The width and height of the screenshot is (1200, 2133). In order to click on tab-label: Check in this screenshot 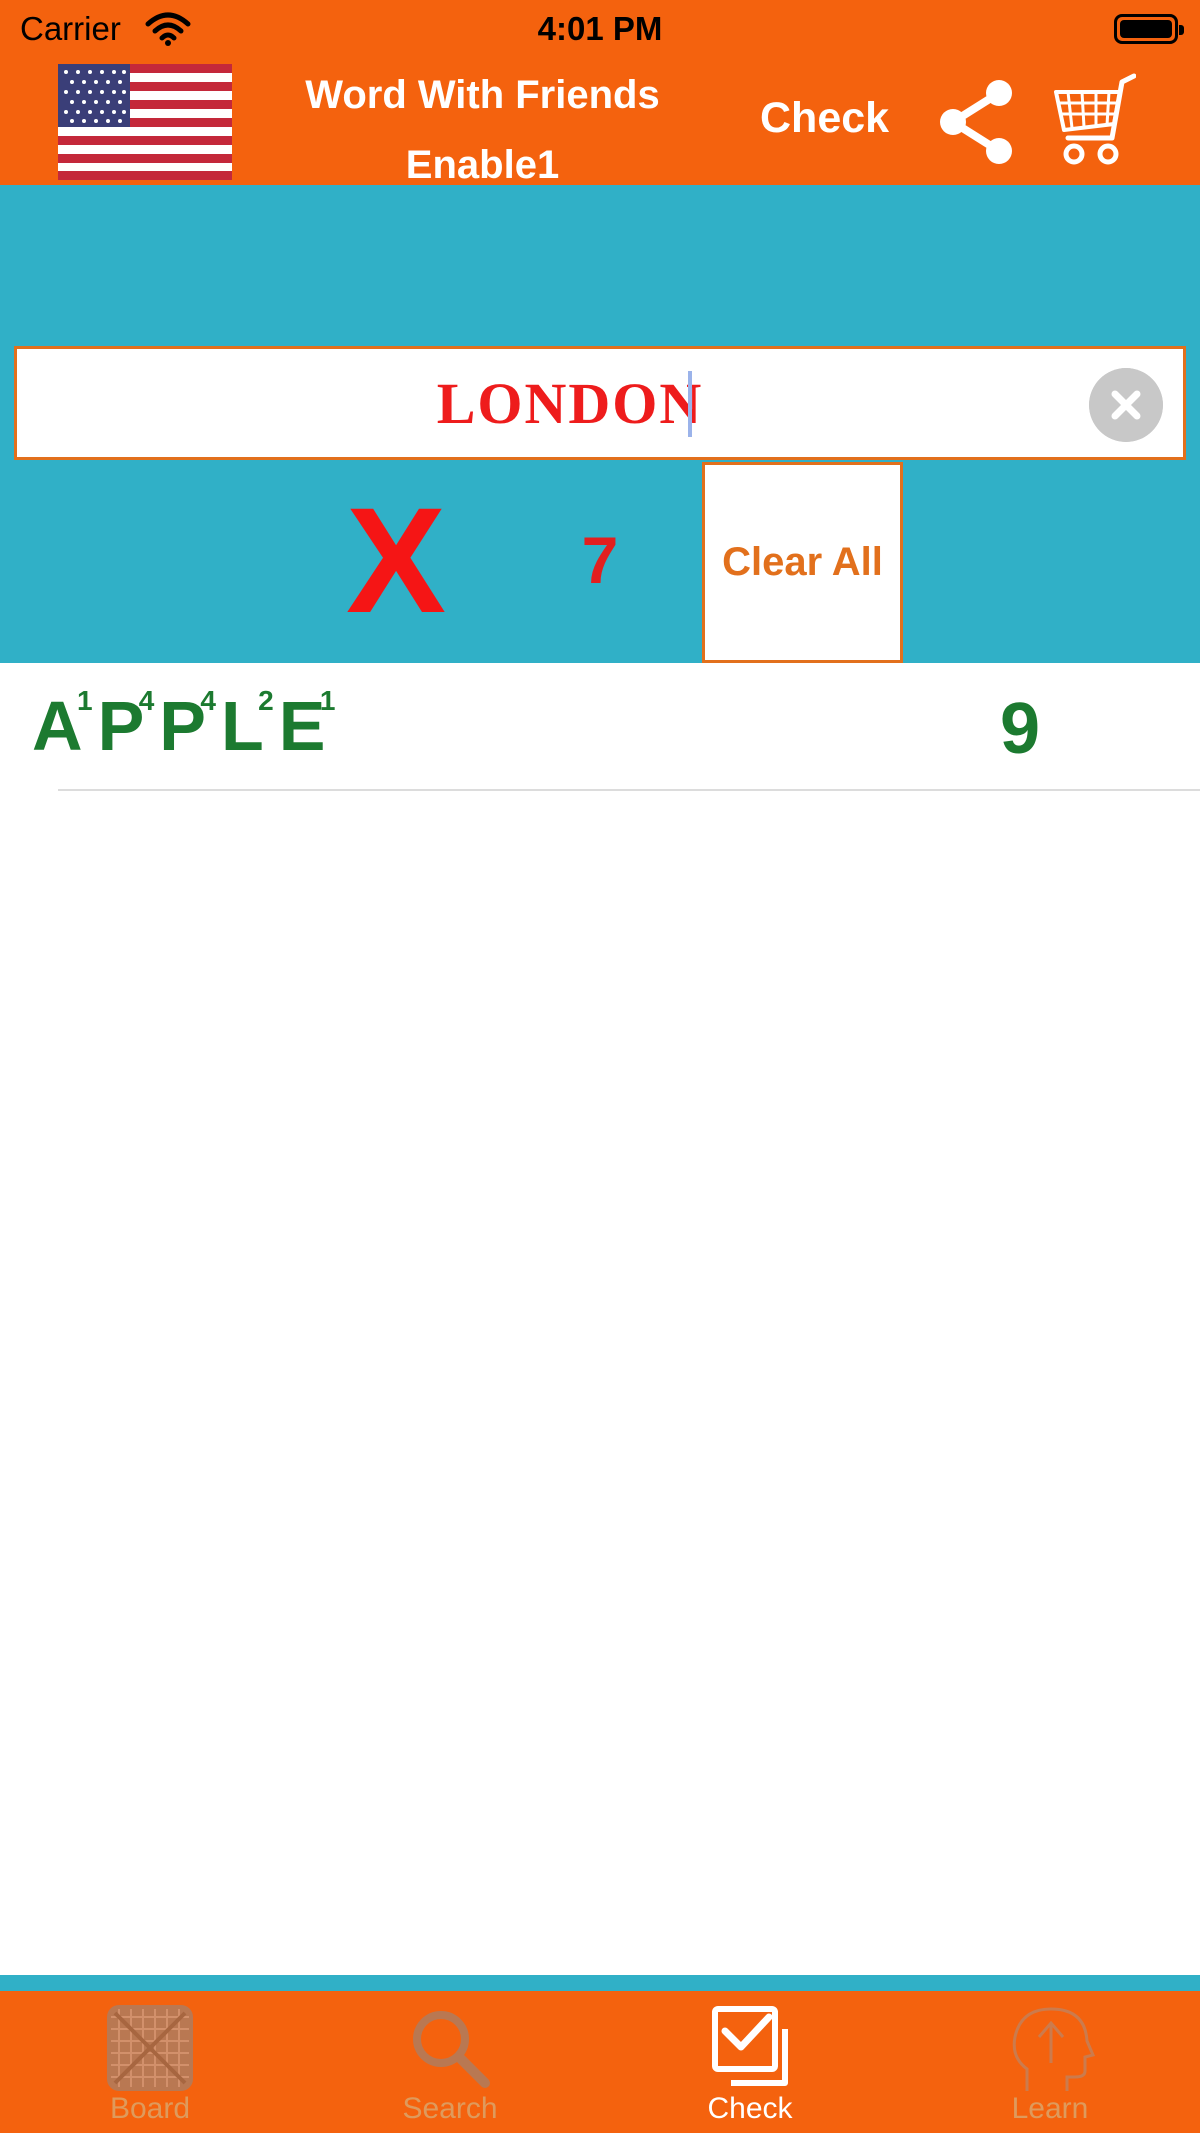, I will do `click(750, 2108)`.